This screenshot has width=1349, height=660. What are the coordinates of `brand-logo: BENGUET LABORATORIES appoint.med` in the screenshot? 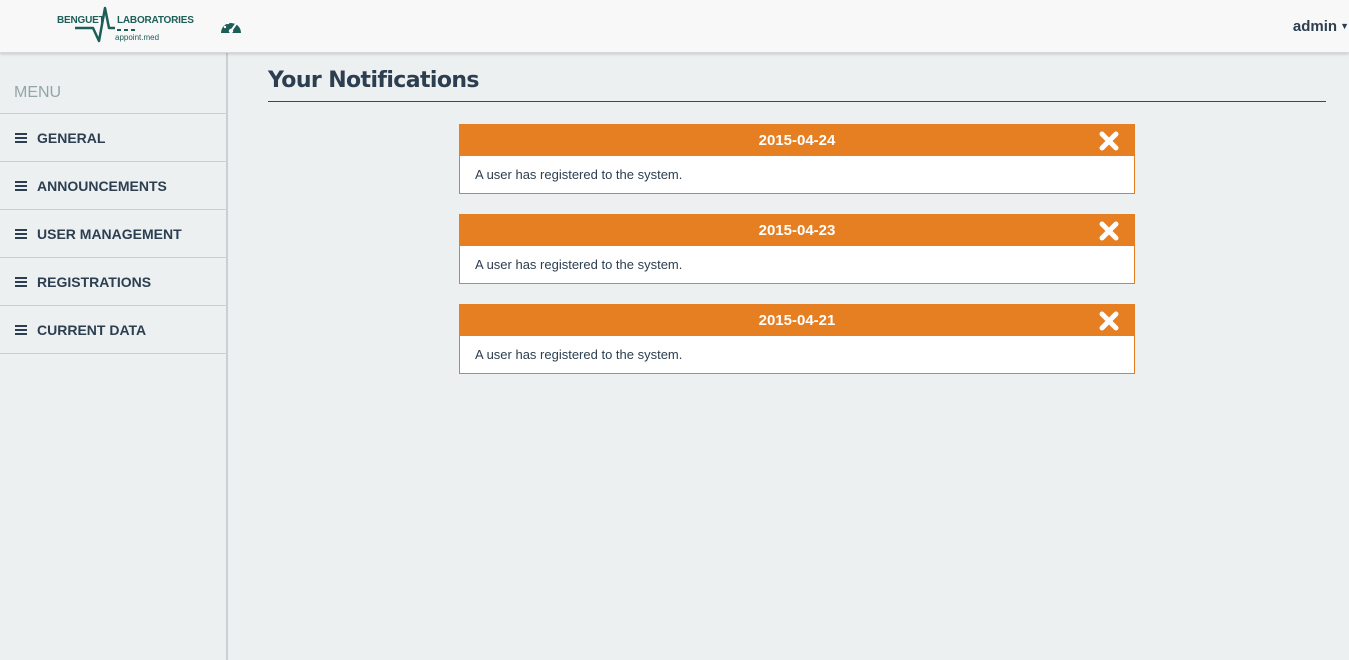 It's located at (125, 27).